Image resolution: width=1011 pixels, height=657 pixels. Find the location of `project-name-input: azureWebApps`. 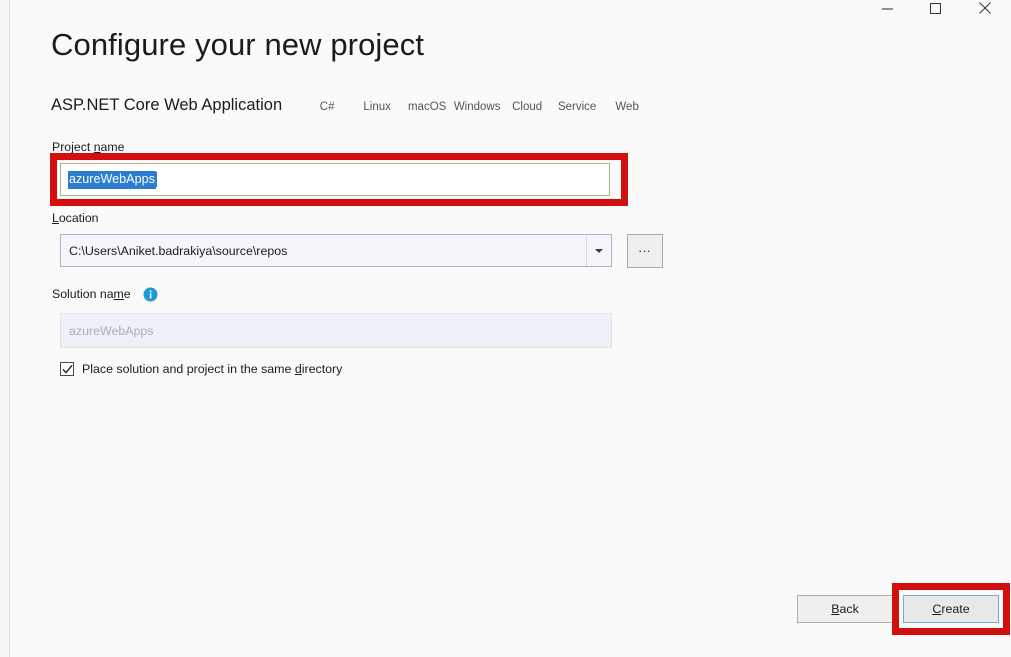

project-name-input: azureWebApps is located at coordinates (335, 179).